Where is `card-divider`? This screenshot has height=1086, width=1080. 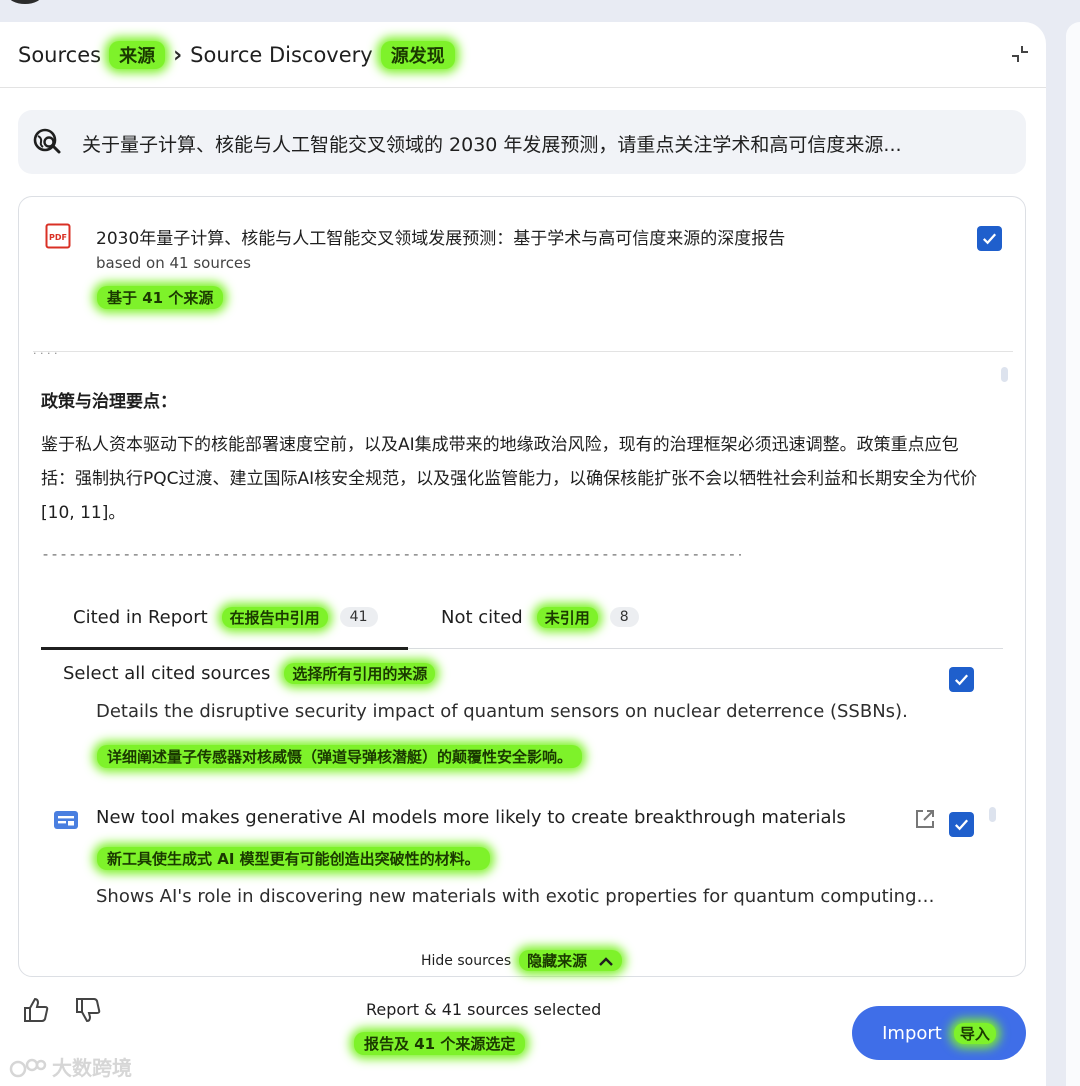
card-divider is located at coordinates (523, 351).